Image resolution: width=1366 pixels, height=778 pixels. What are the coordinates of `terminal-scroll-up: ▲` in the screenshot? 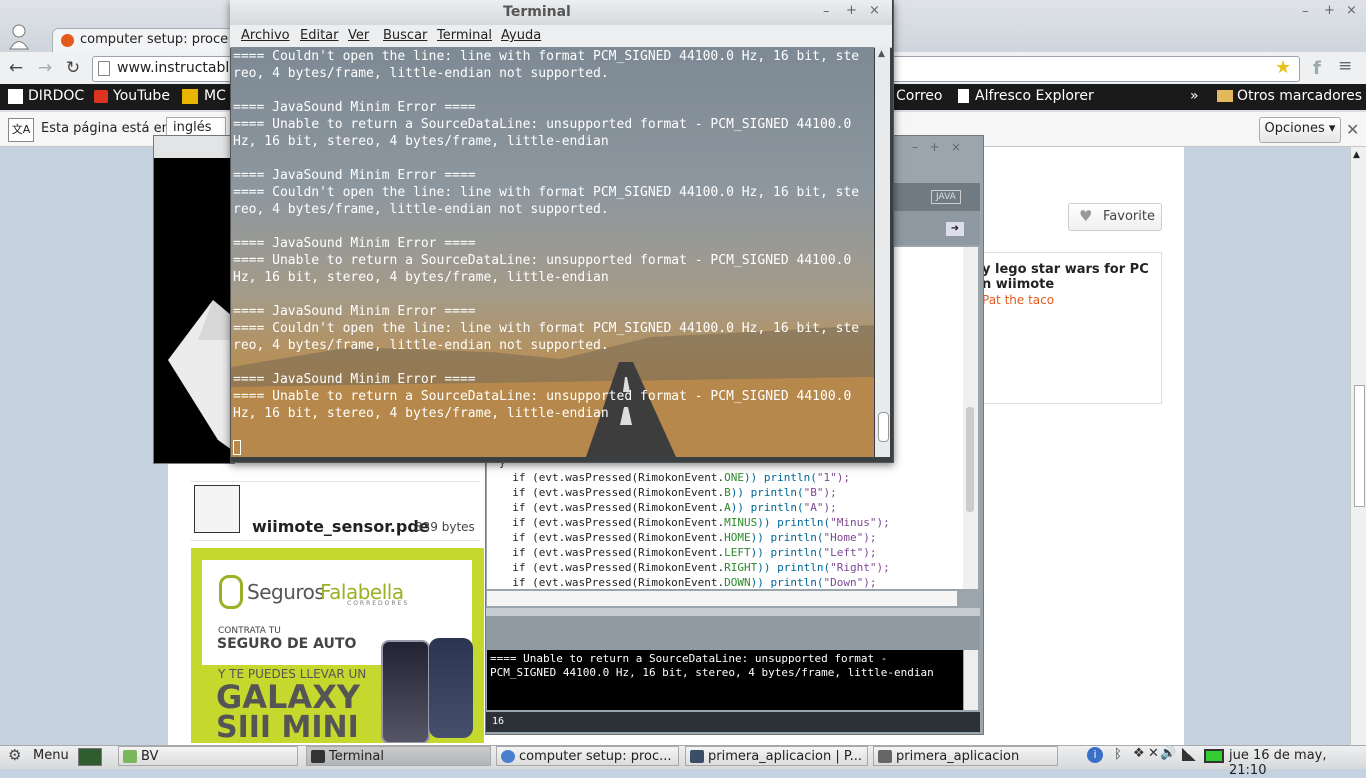 It's located at (881, 54).